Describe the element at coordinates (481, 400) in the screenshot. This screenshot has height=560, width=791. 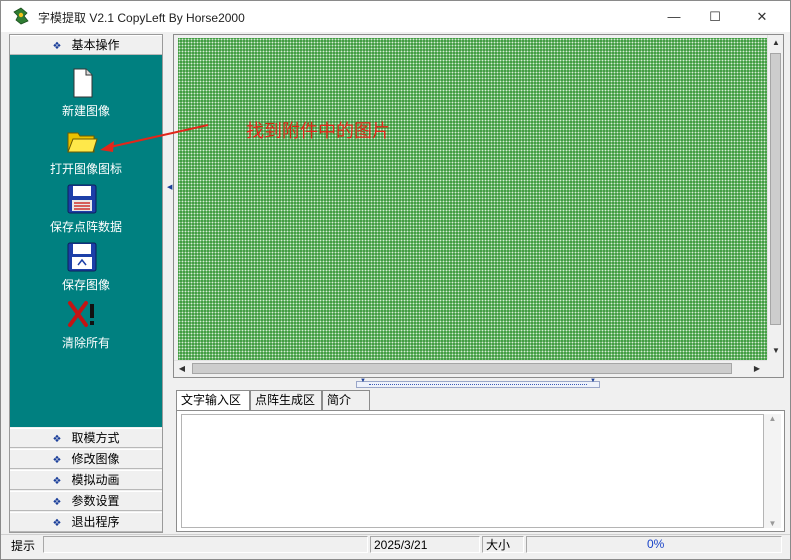
I see `tab-bar: 文字输入区 点阵生成区 简介` at that location.